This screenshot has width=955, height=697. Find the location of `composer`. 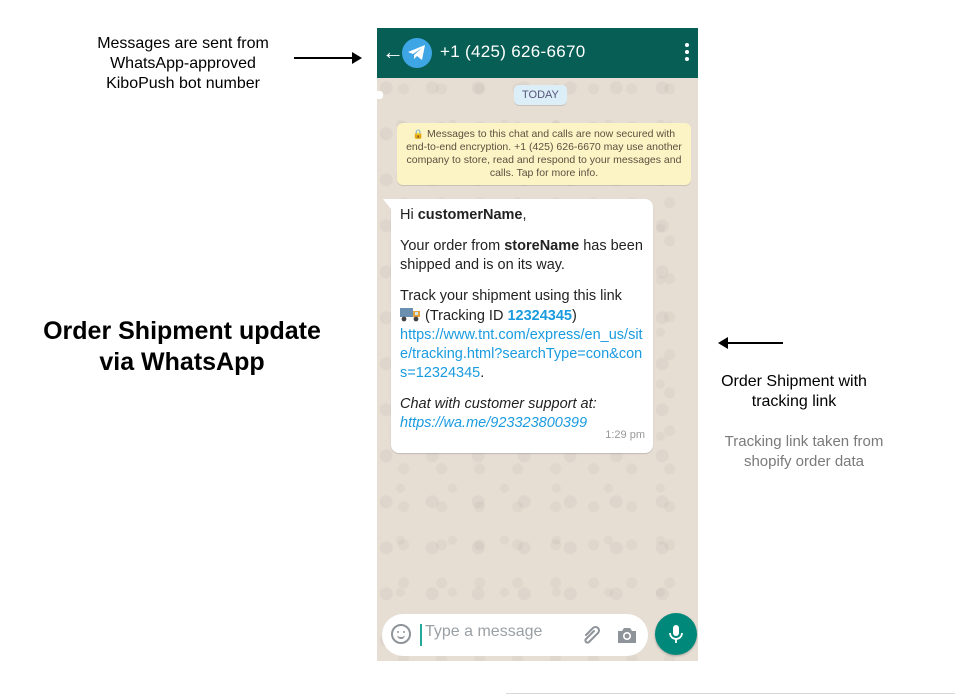

composer is located at coordinates (515, 635).